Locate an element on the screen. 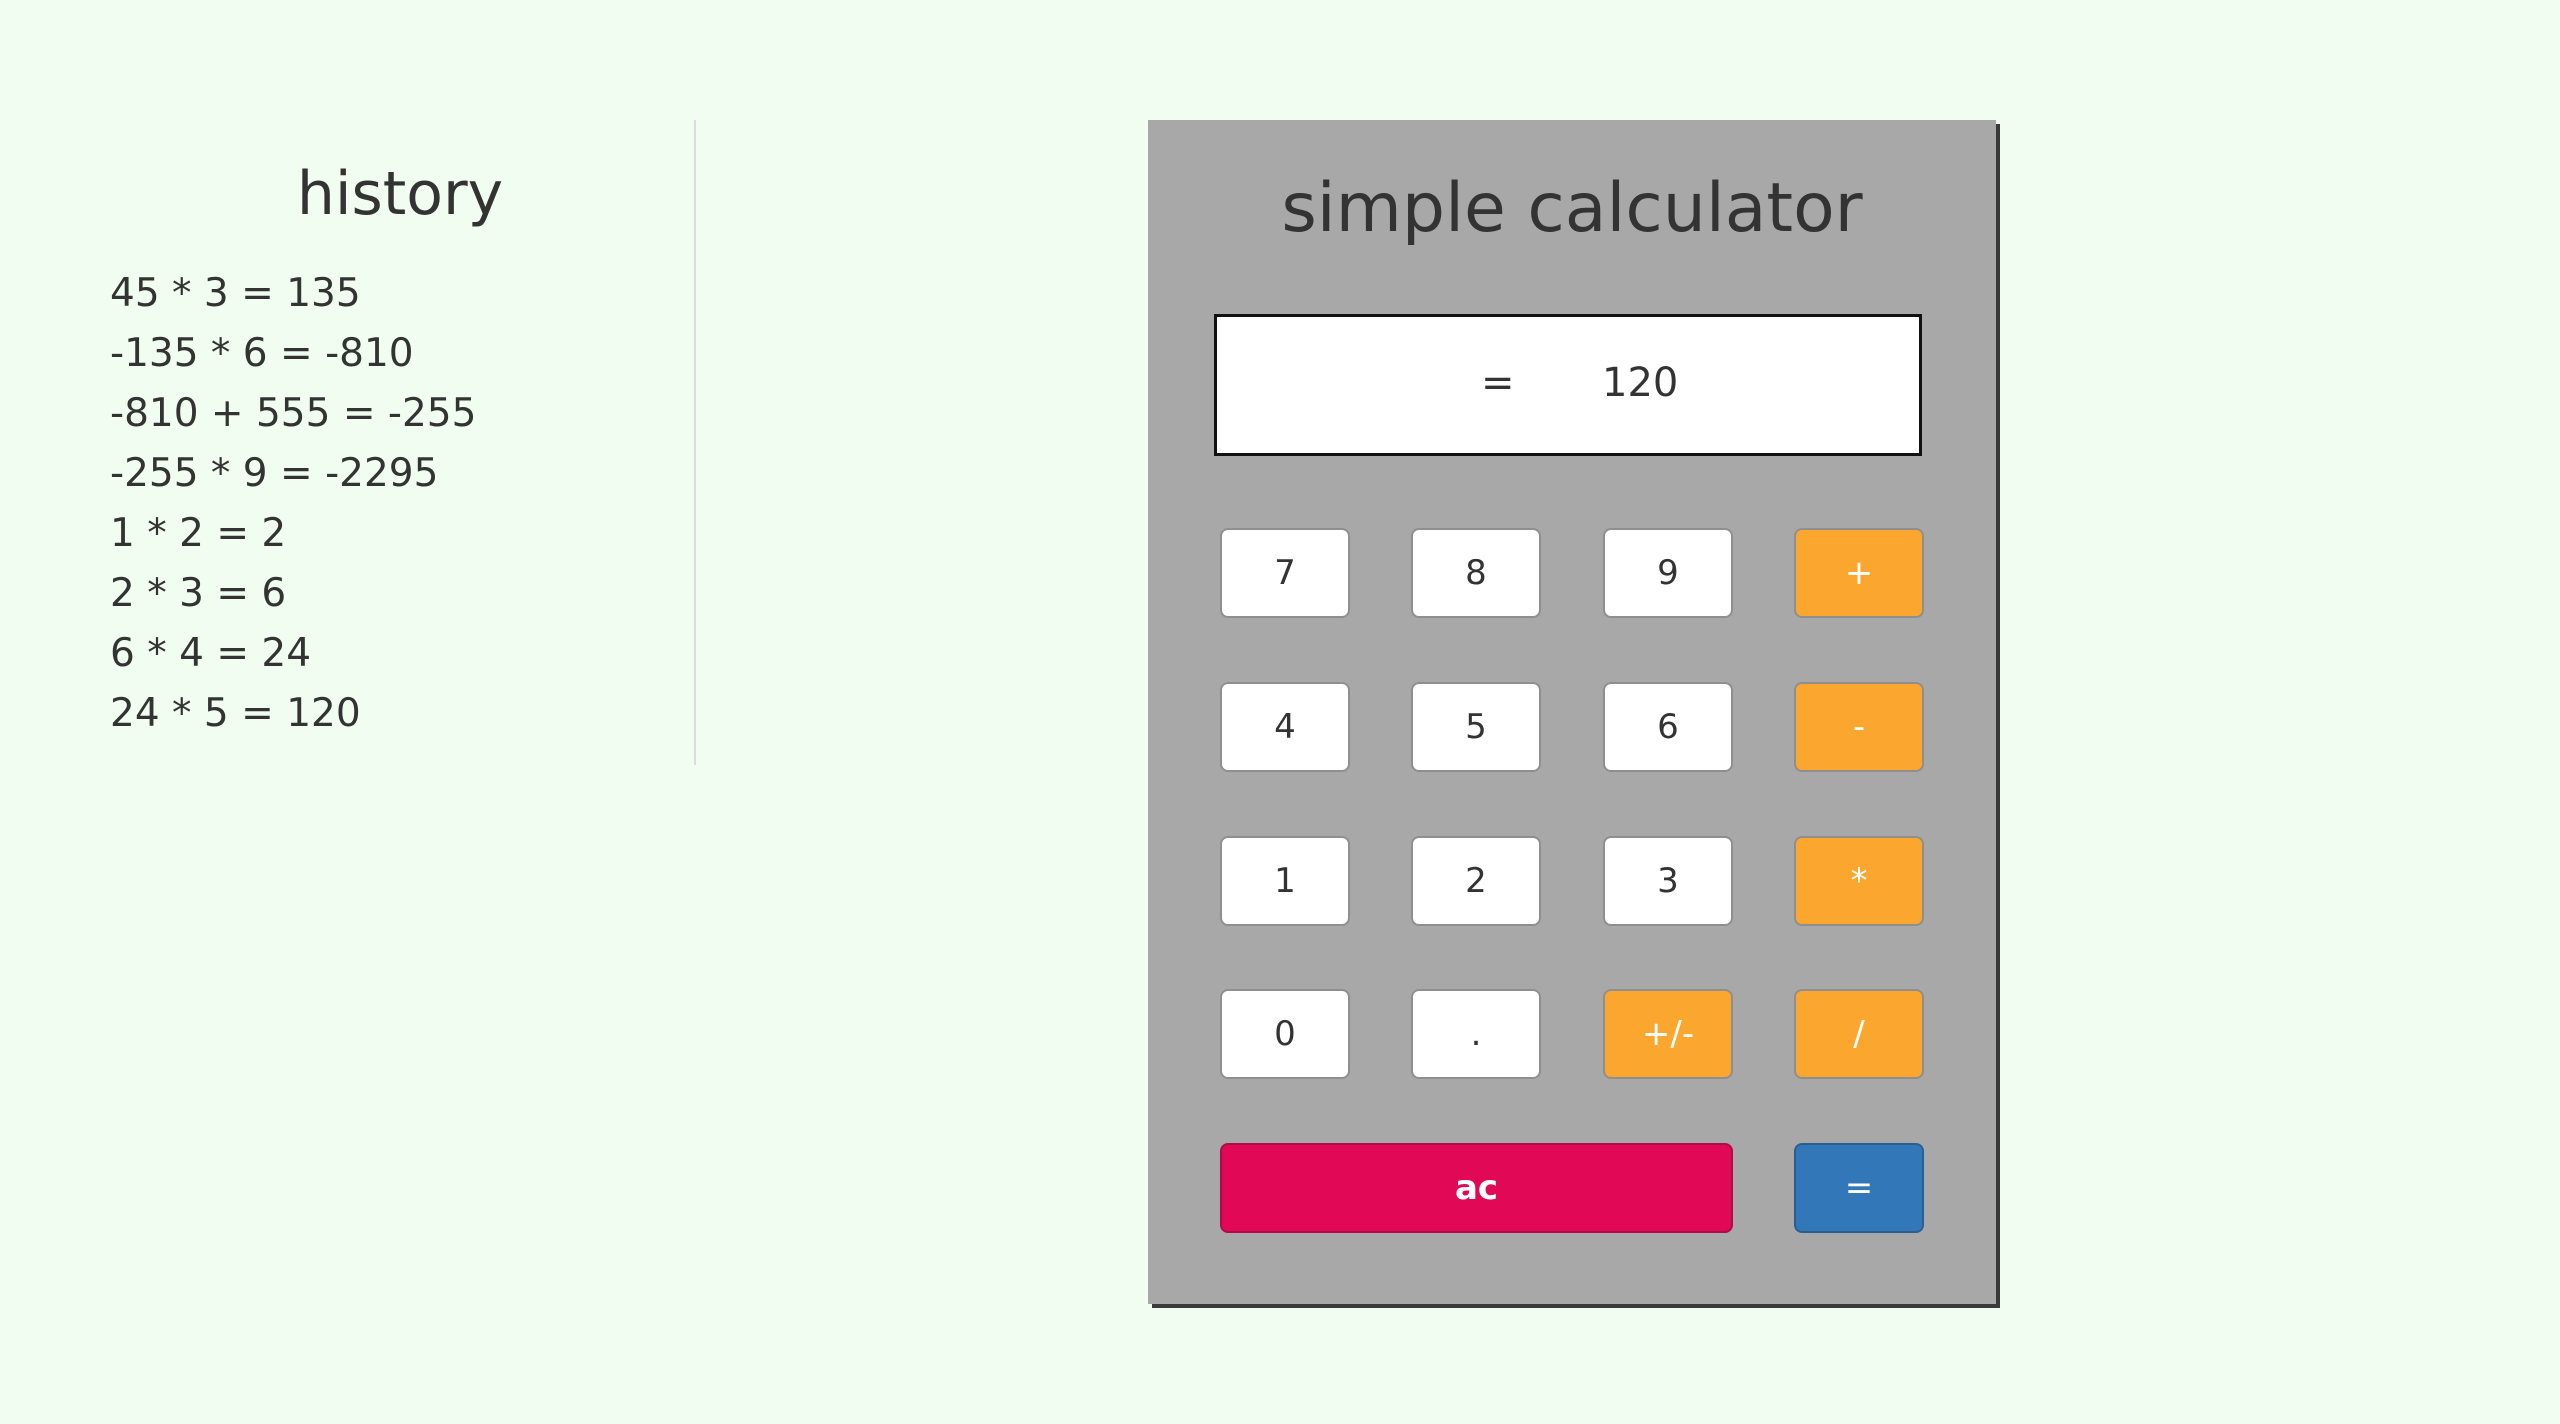 The image size is (2560, 1424). decimal-button: . is located at coordinates (1476, 1034).